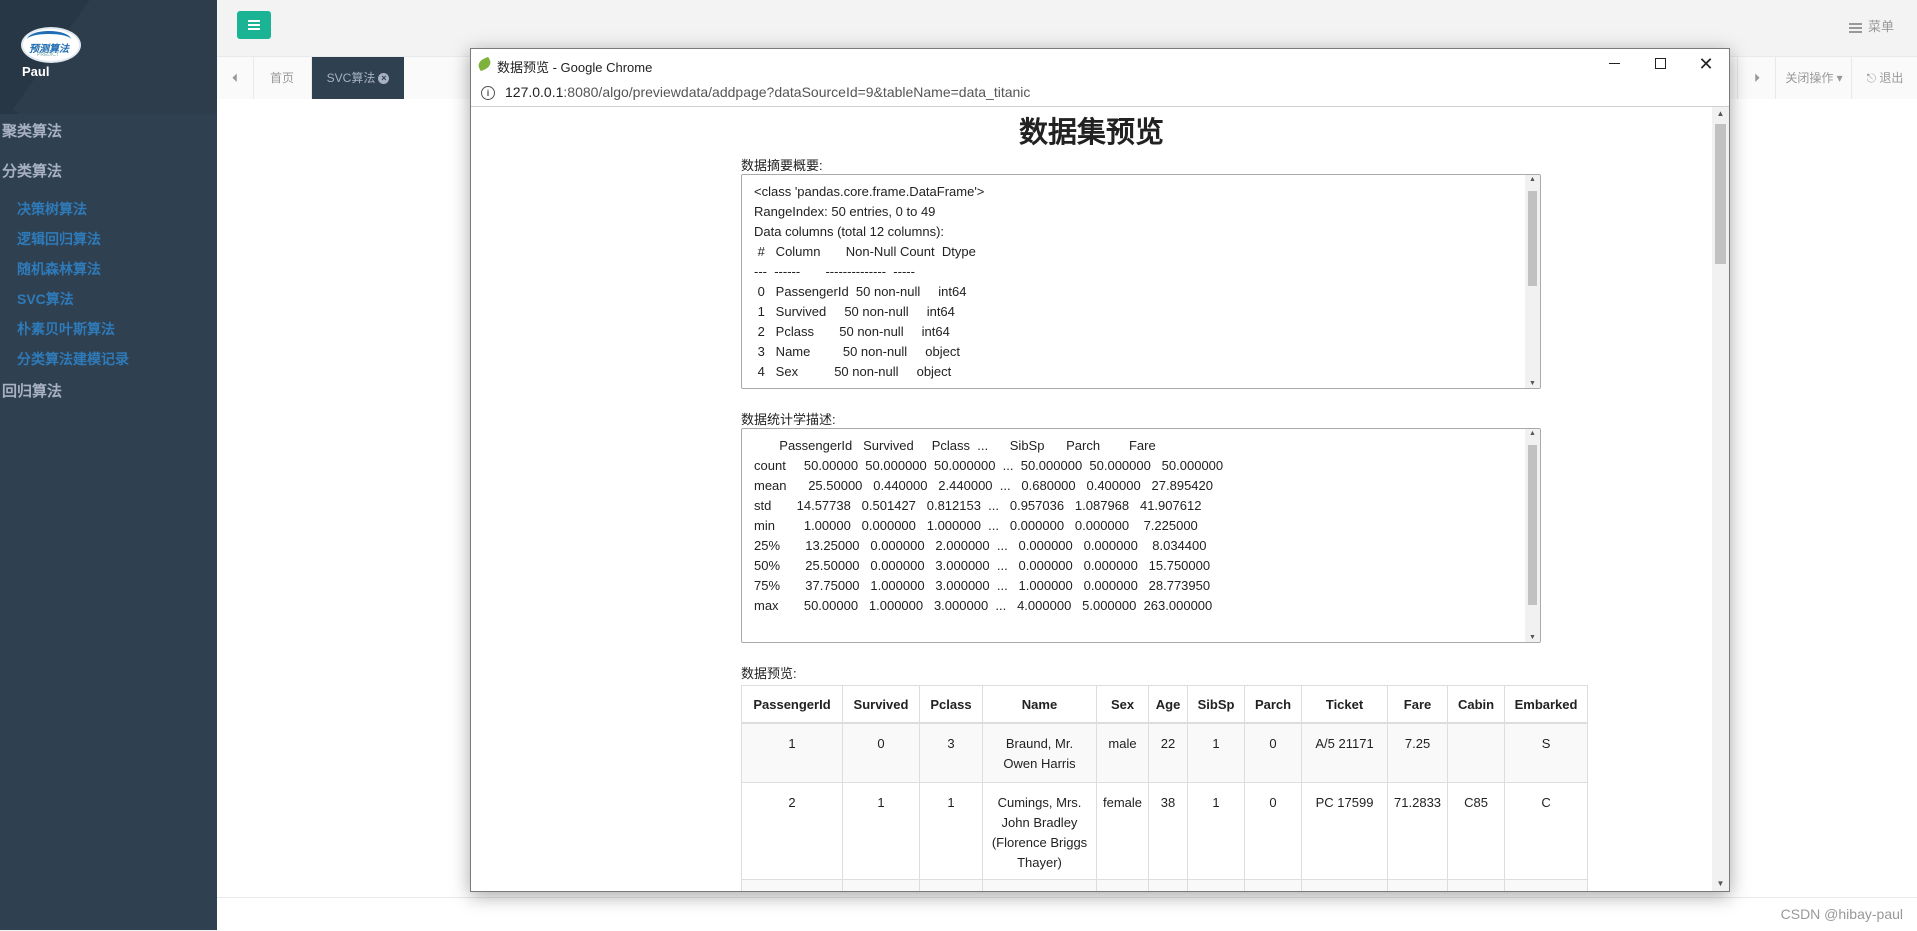  Describe the element at coordinates (1660, 64) in the screenshot. I see `maximize-button` at that location.